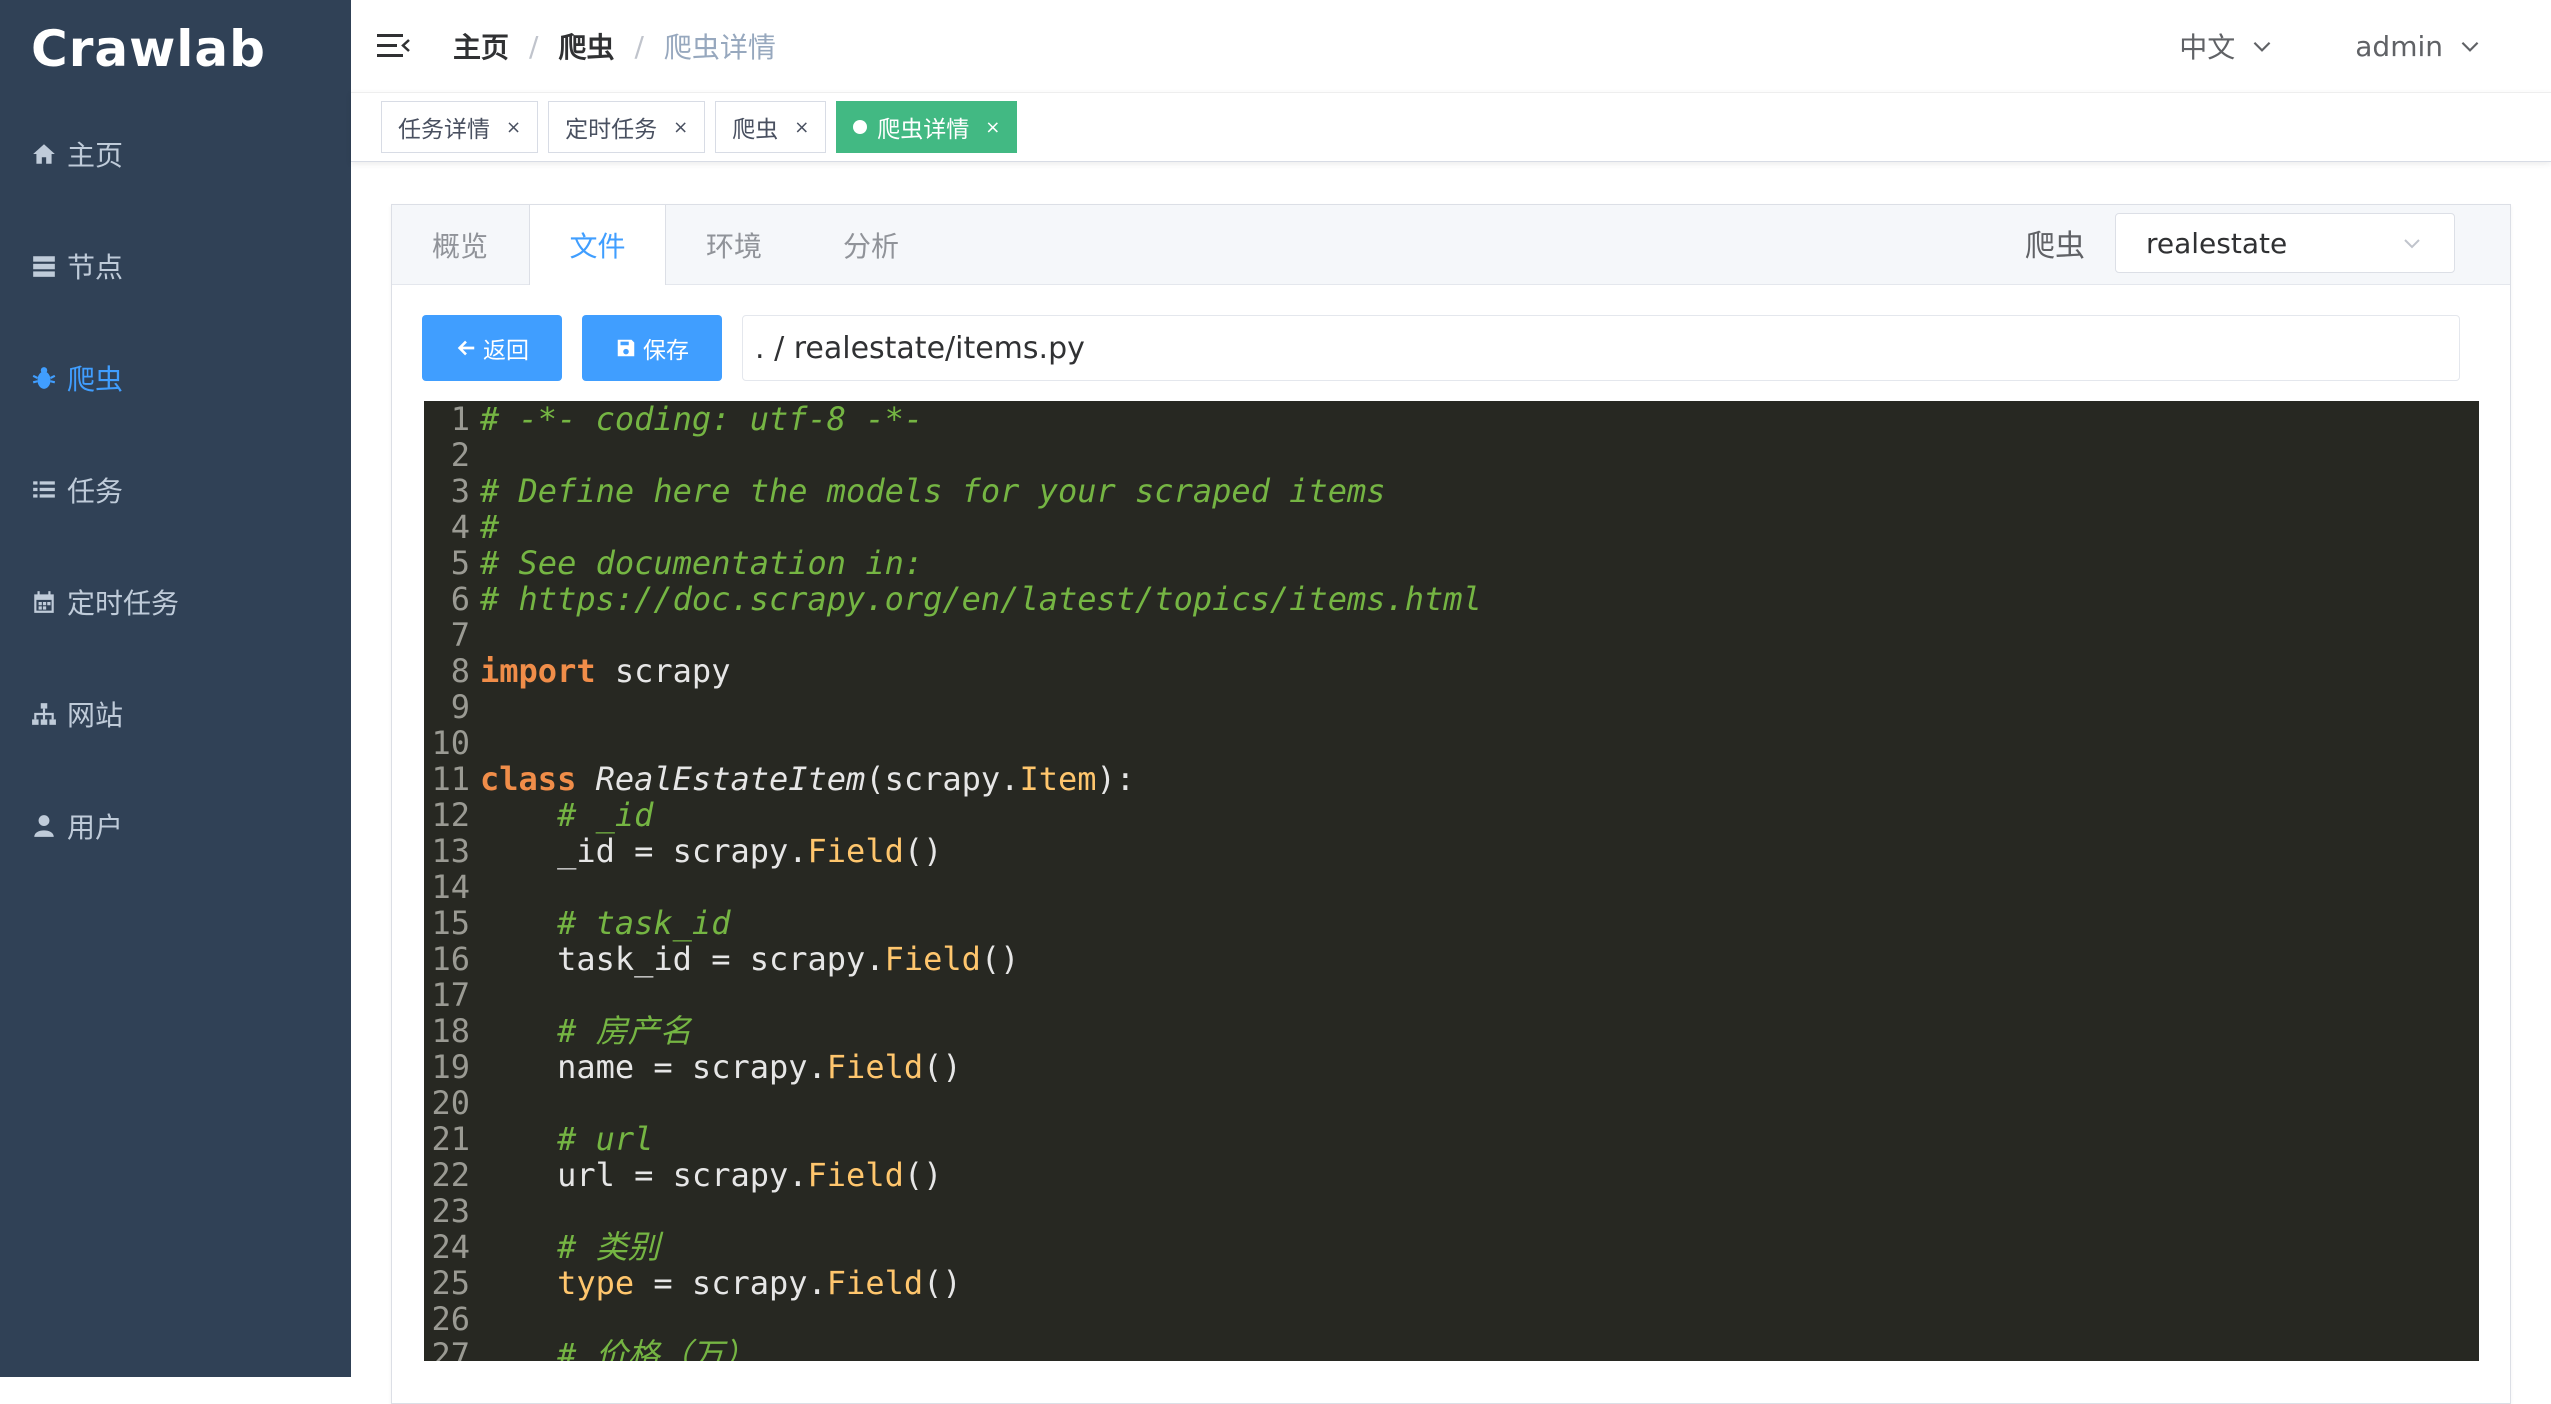 The width and height of the screenshot is (2551, 1404). I want to click on tab-1: 文件, so click(597, 245).